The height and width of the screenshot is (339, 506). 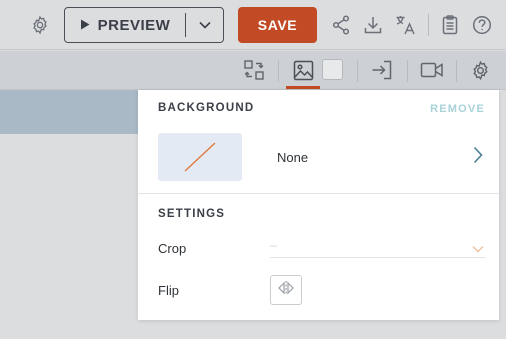 What do you see at coordinates (70, 112) in the screenshot?
I see `canvas-header-strip` at bounding box center [70, 112].